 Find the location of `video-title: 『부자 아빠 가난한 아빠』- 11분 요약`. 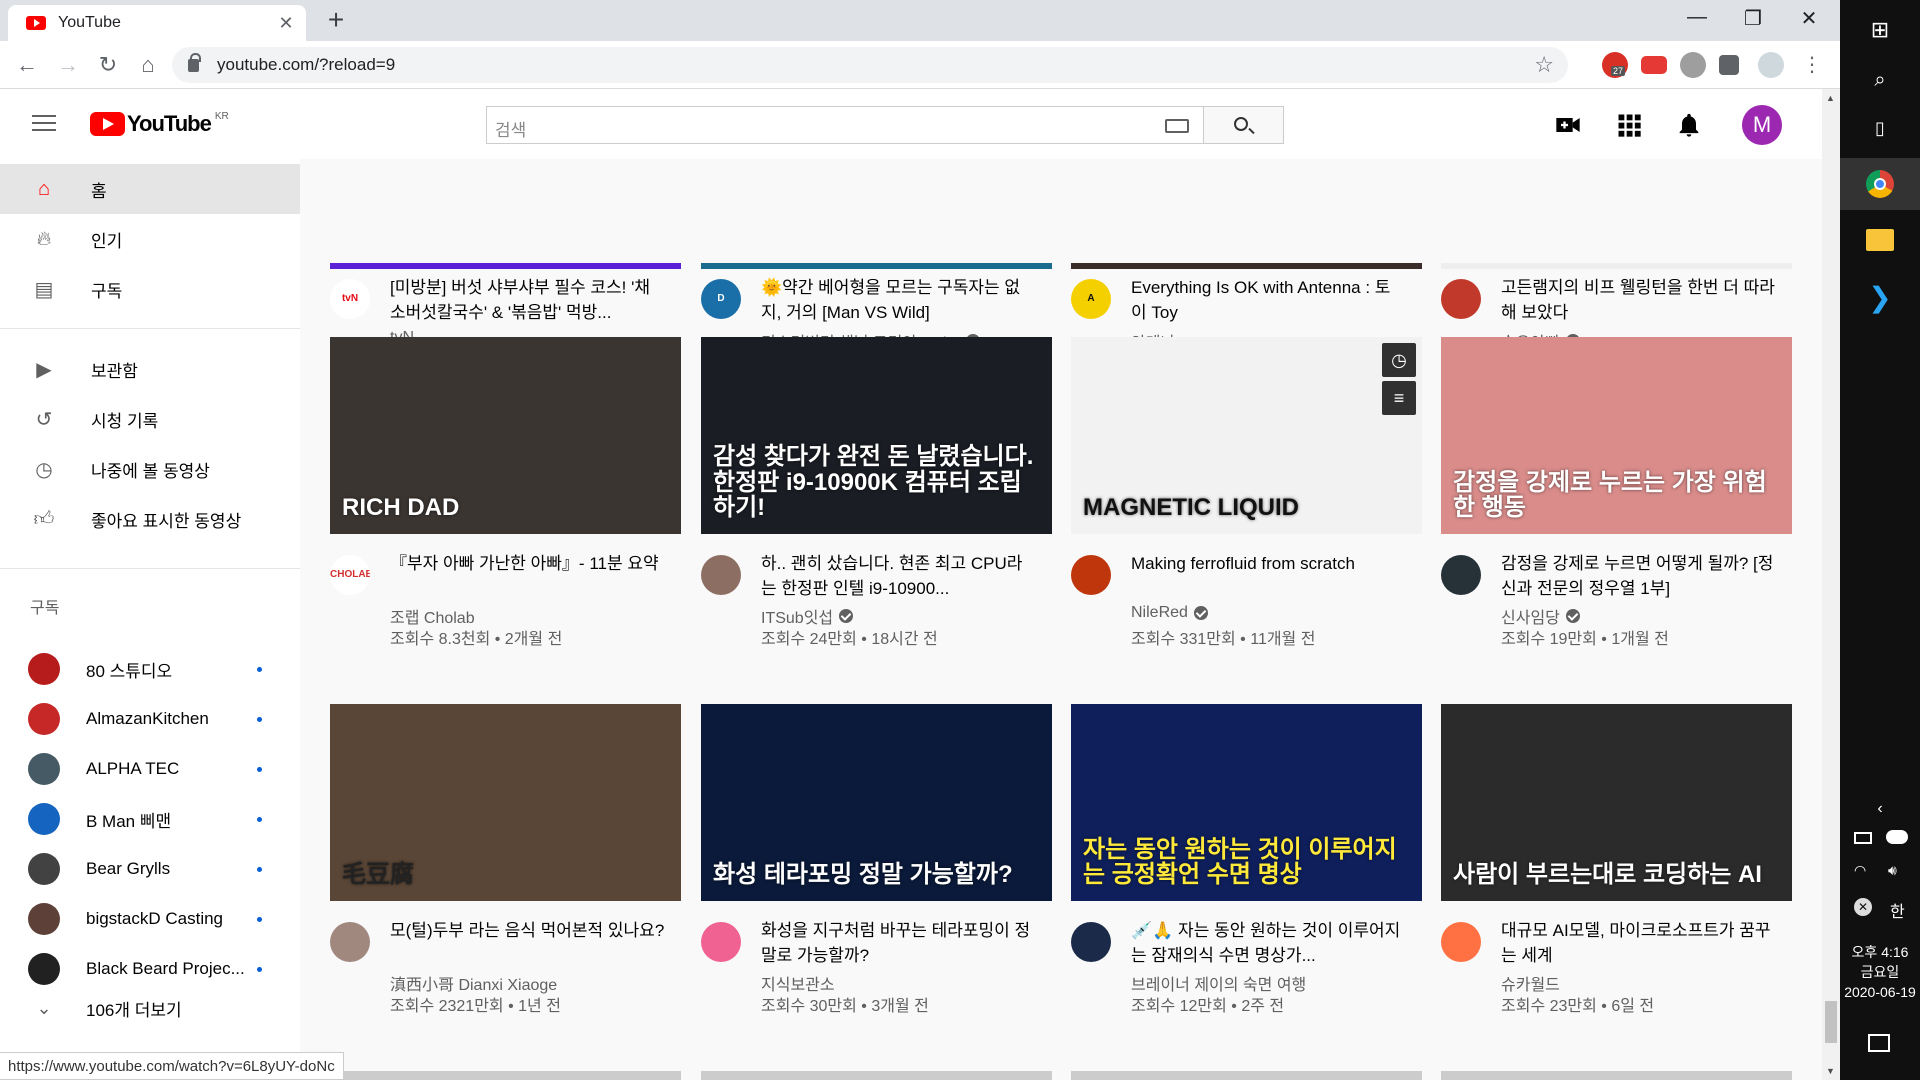

video-title: 『부자 아빠 가난한 아빠』- 11분 요약 is located at coordinates (527, 563).